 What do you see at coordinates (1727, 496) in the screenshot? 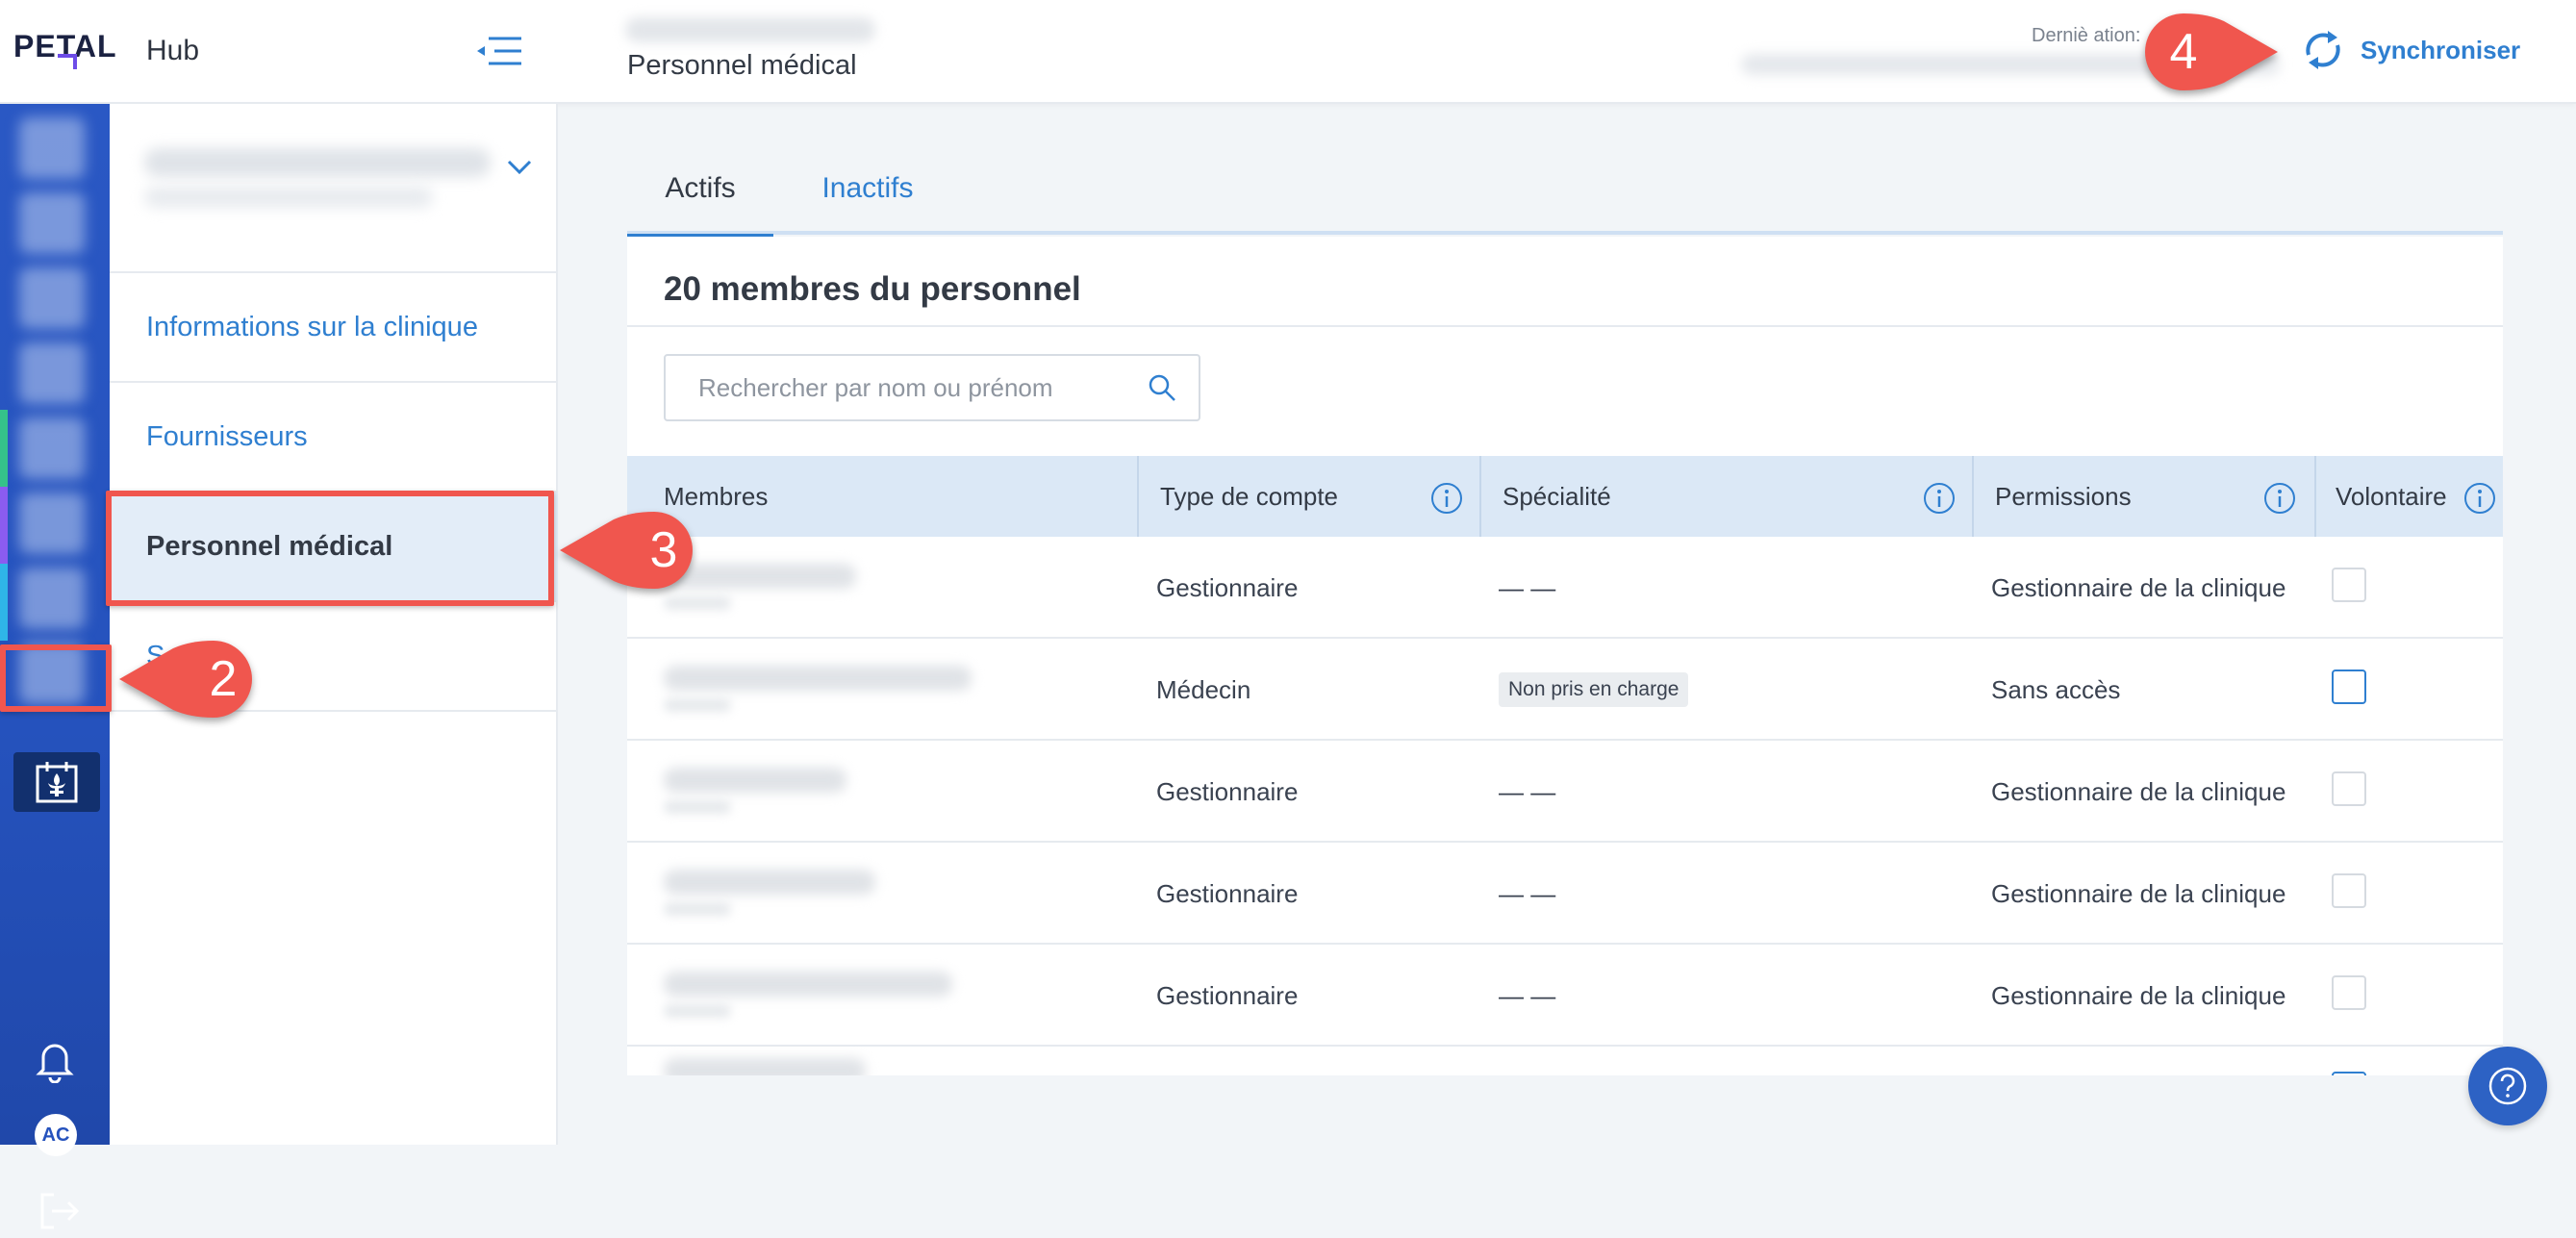
I see `column-header-specialty: Spécialité` at bounding box center [1727, 496].